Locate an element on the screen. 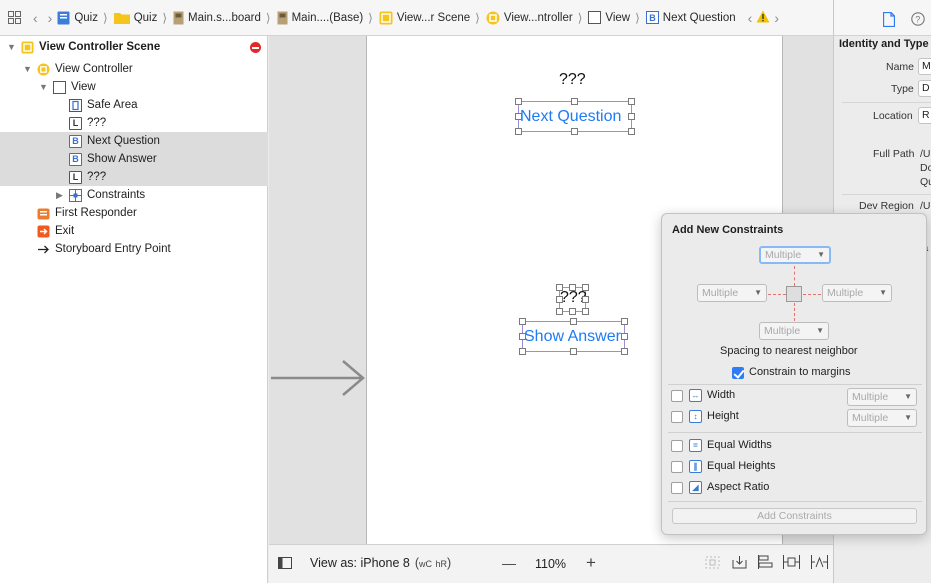 Image resolution: width=931 pixels, height=583 pixels. add-constraints-button: Add Constraints is located at coordinates (794, 516).